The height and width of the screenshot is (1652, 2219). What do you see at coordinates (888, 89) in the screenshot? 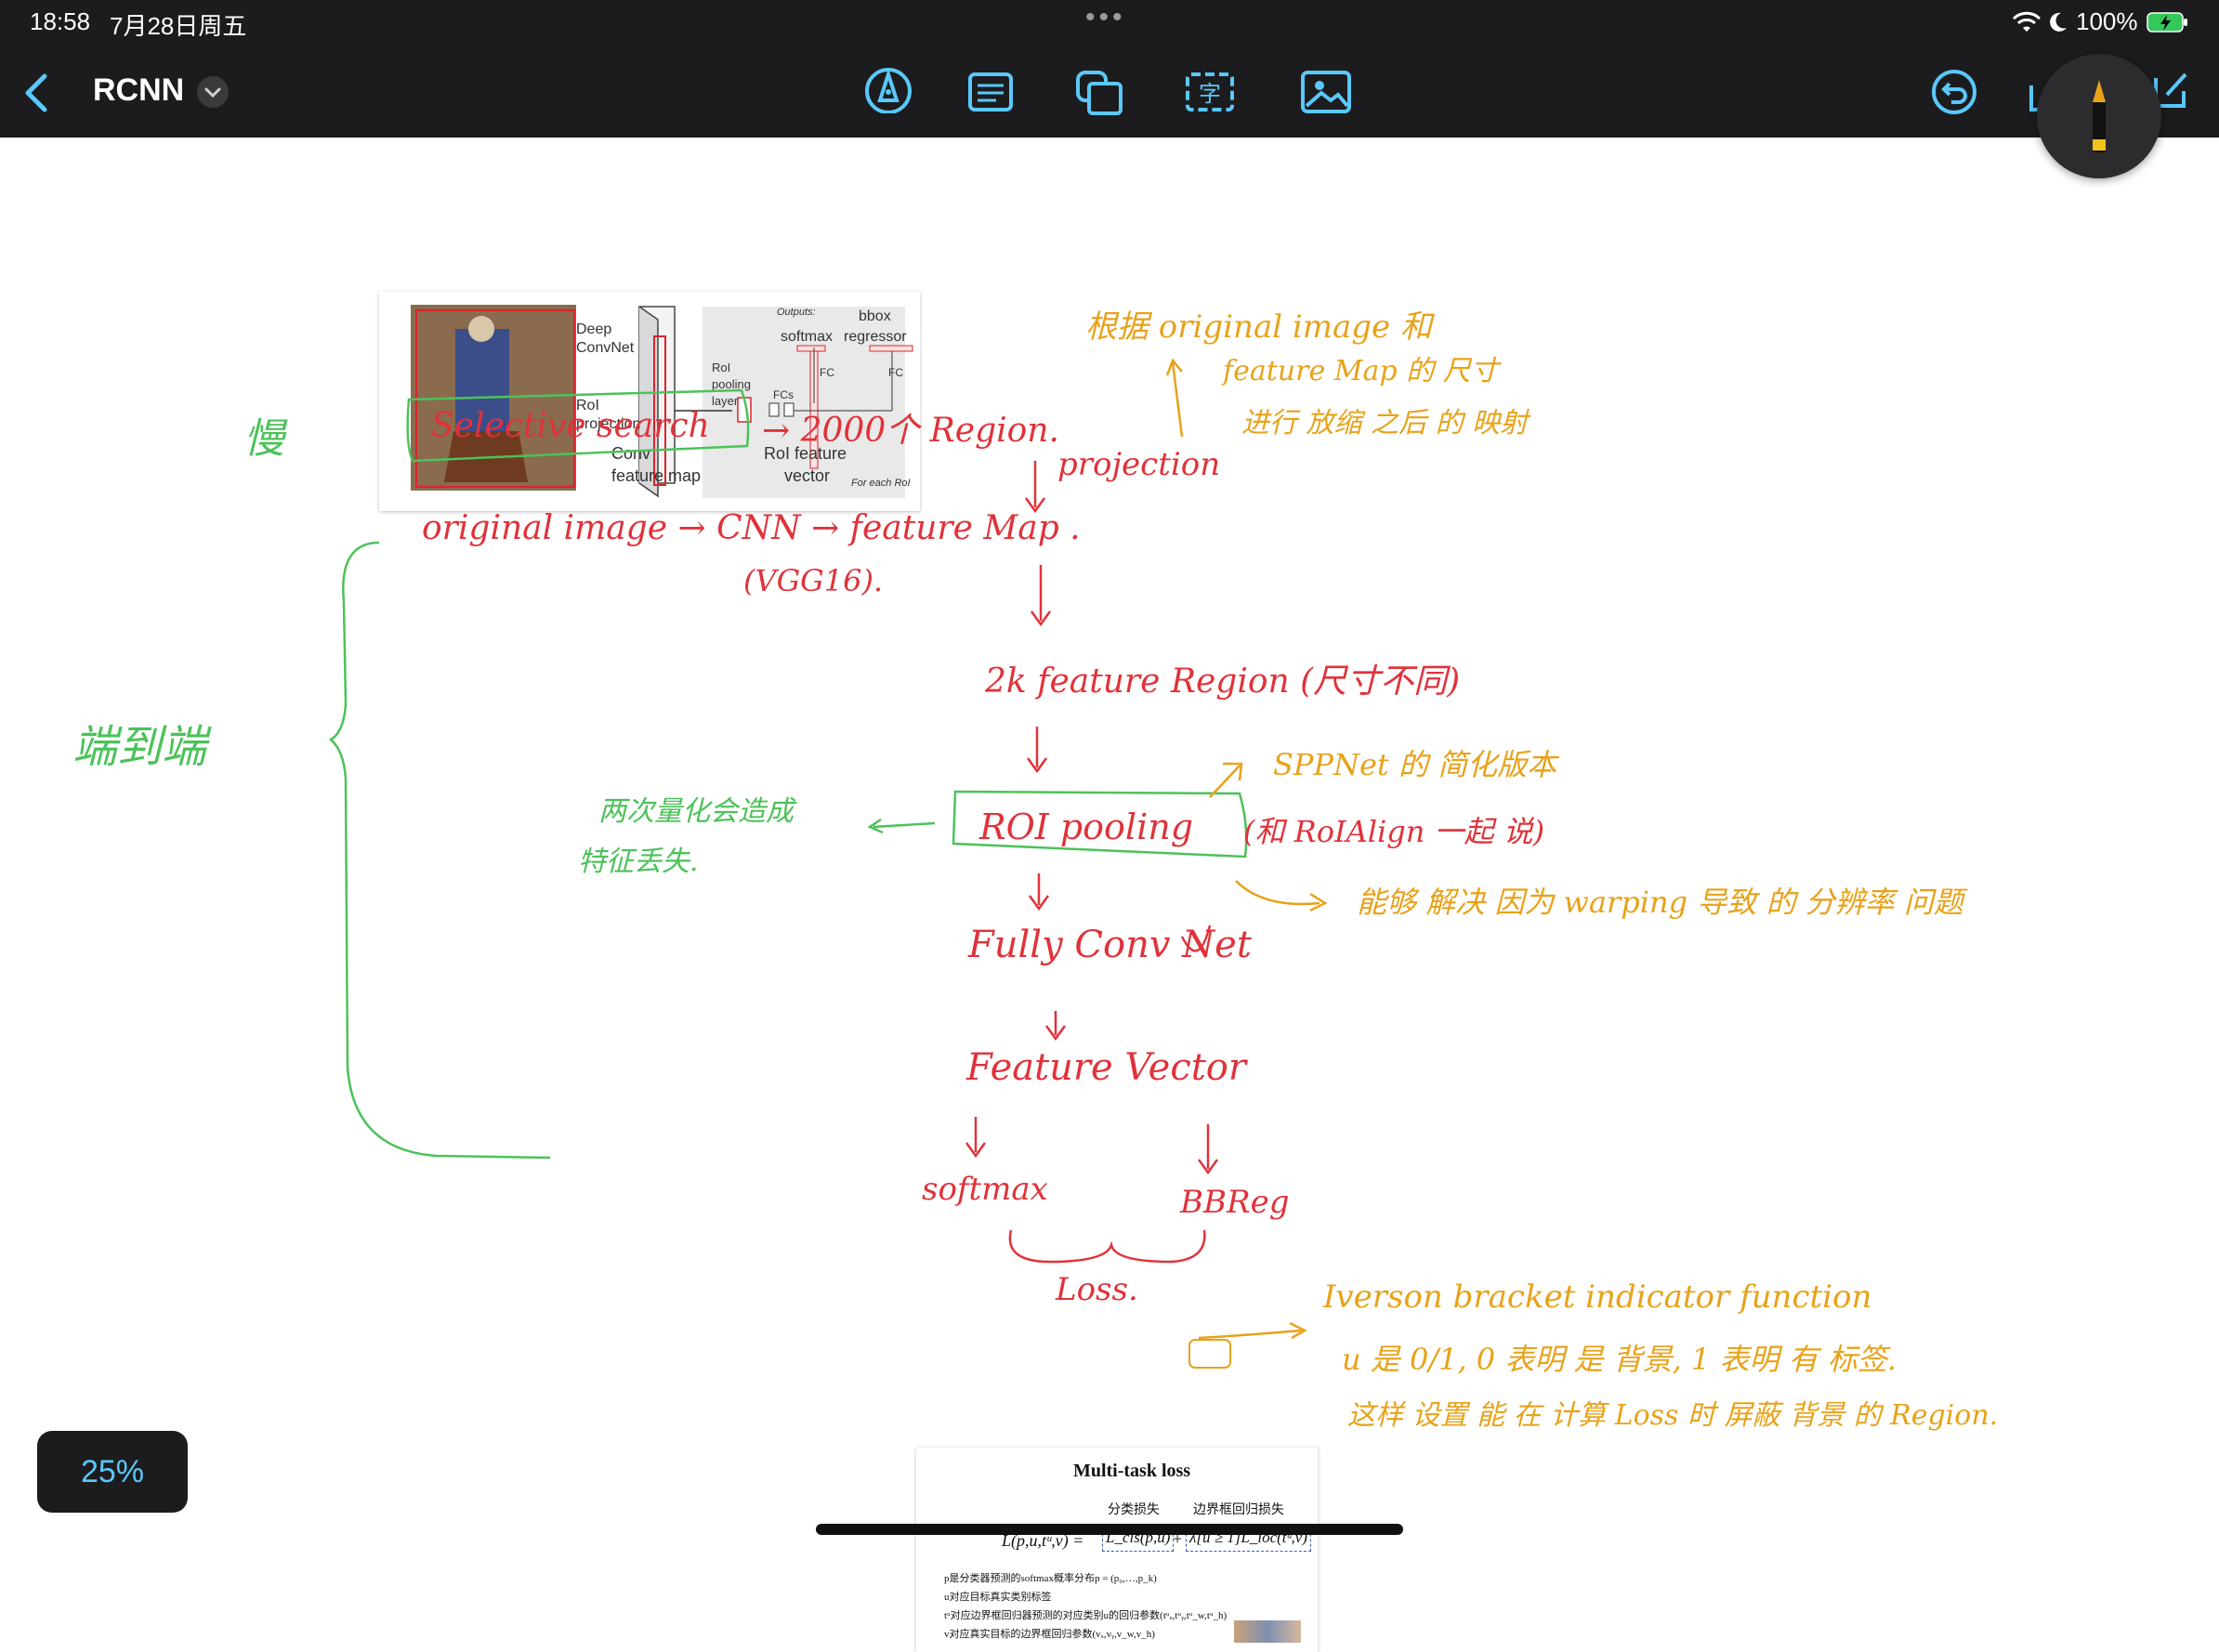
I see `pen-tool-icon` at bounding box center [888, 89].